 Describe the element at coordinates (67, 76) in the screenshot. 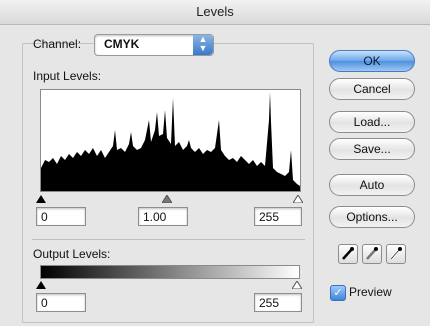

I see `input-levels-label: Input Levels:` at that location.